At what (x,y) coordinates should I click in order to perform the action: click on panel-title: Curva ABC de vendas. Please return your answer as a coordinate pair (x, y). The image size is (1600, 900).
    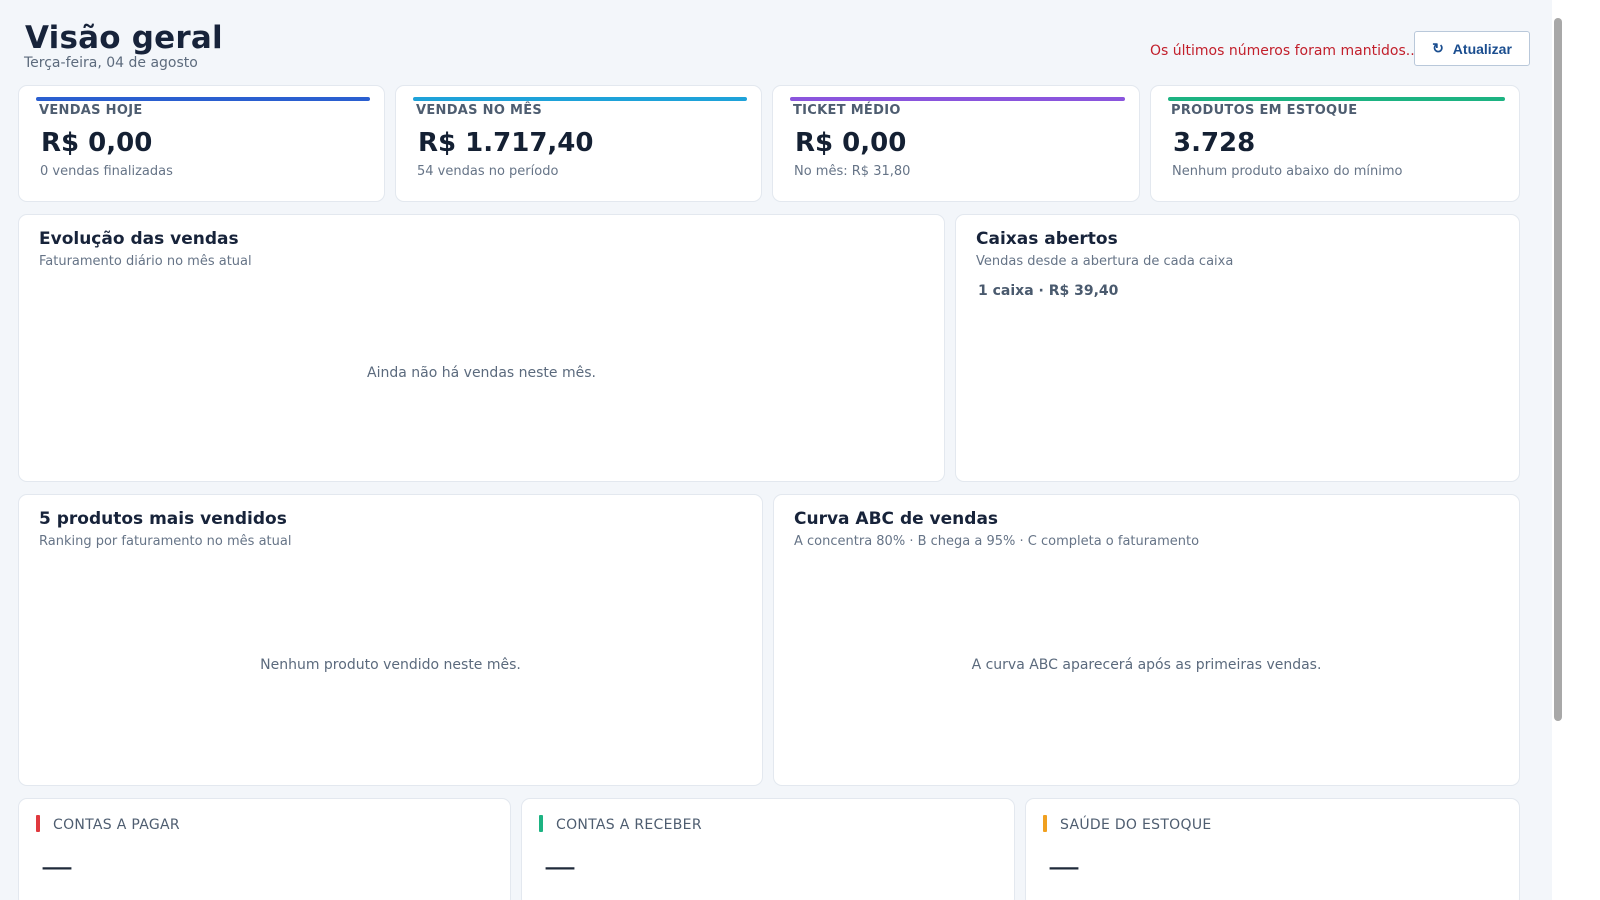
    Looking at the image, I should click on (896, 519).